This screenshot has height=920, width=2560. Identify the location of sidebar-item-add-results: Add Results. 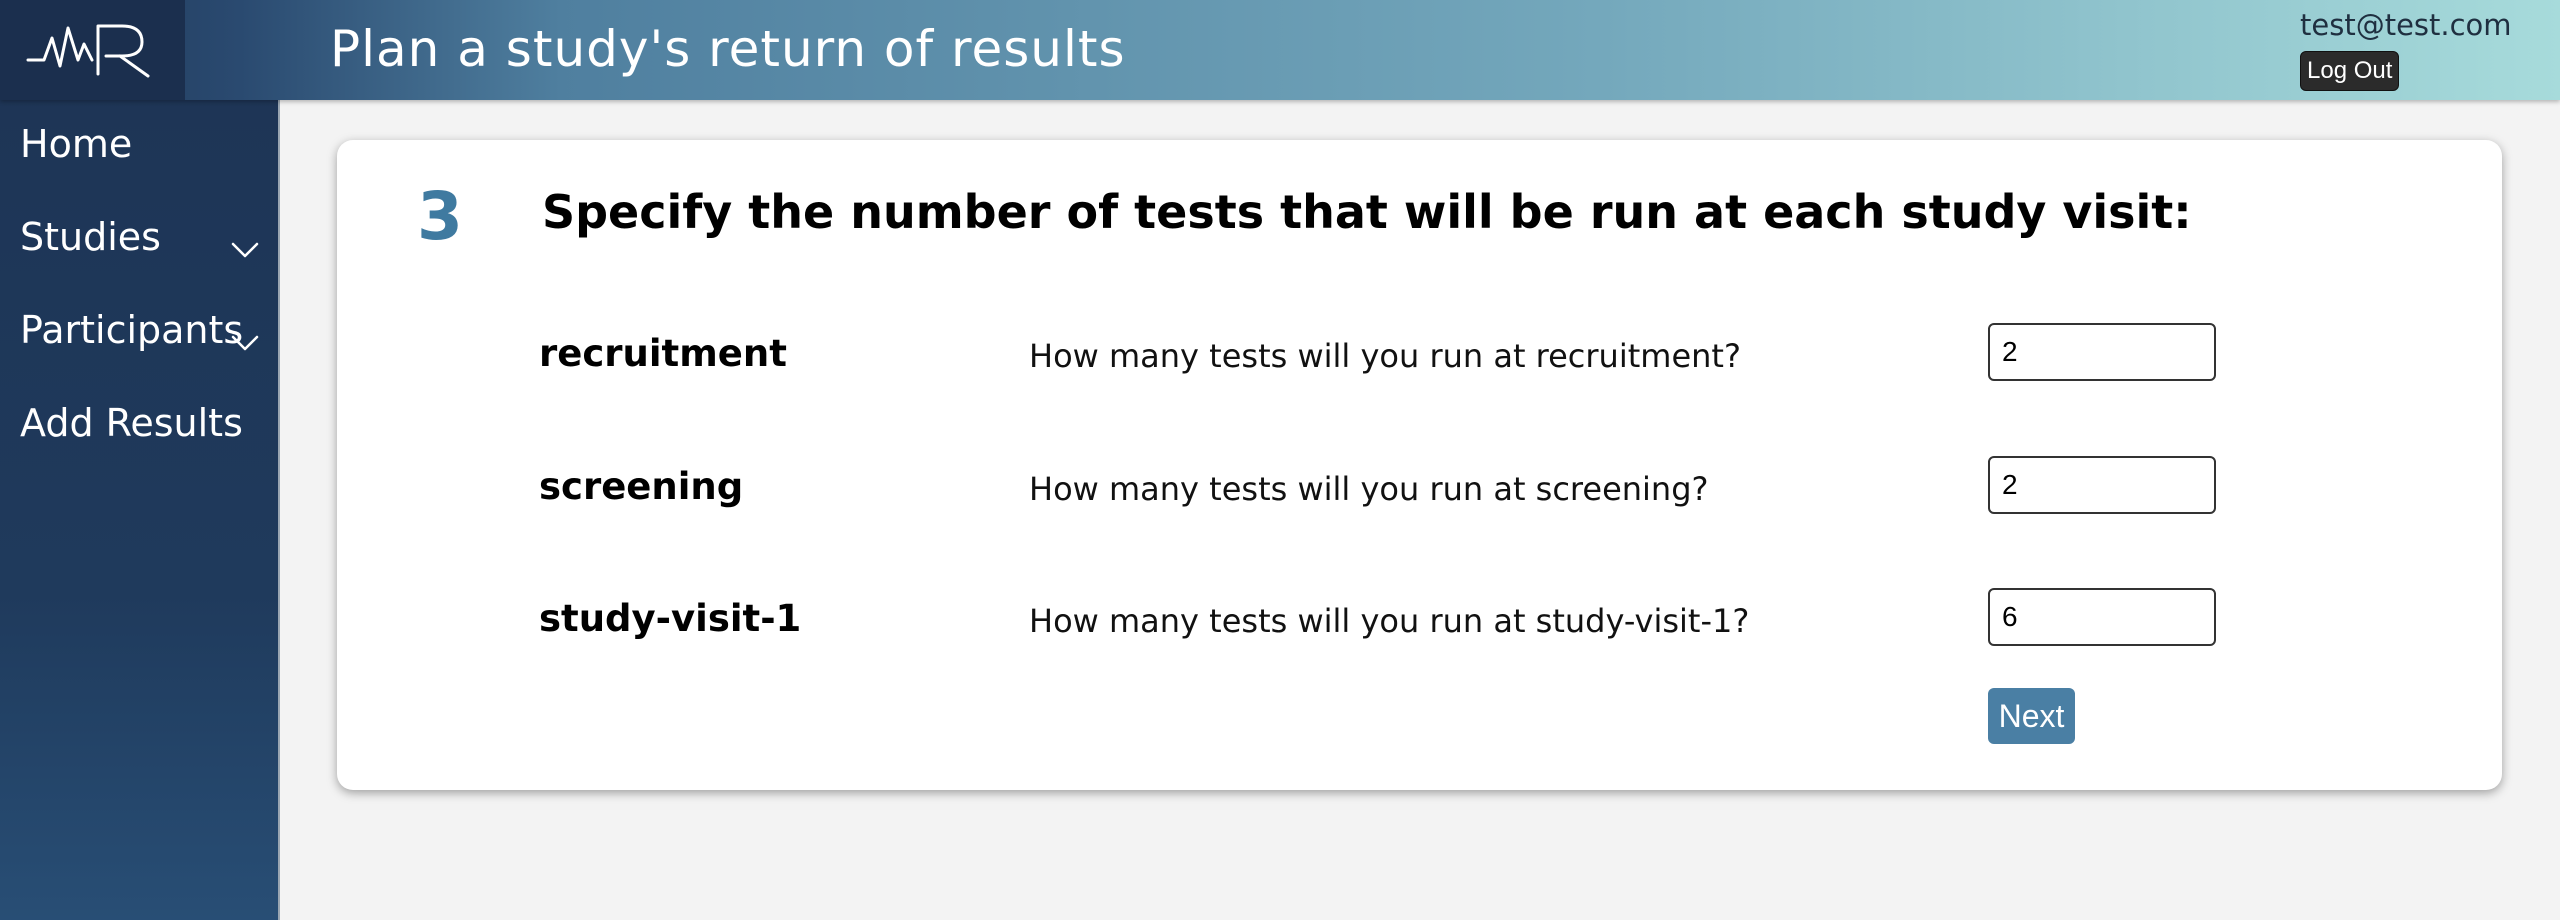
(145, 431).